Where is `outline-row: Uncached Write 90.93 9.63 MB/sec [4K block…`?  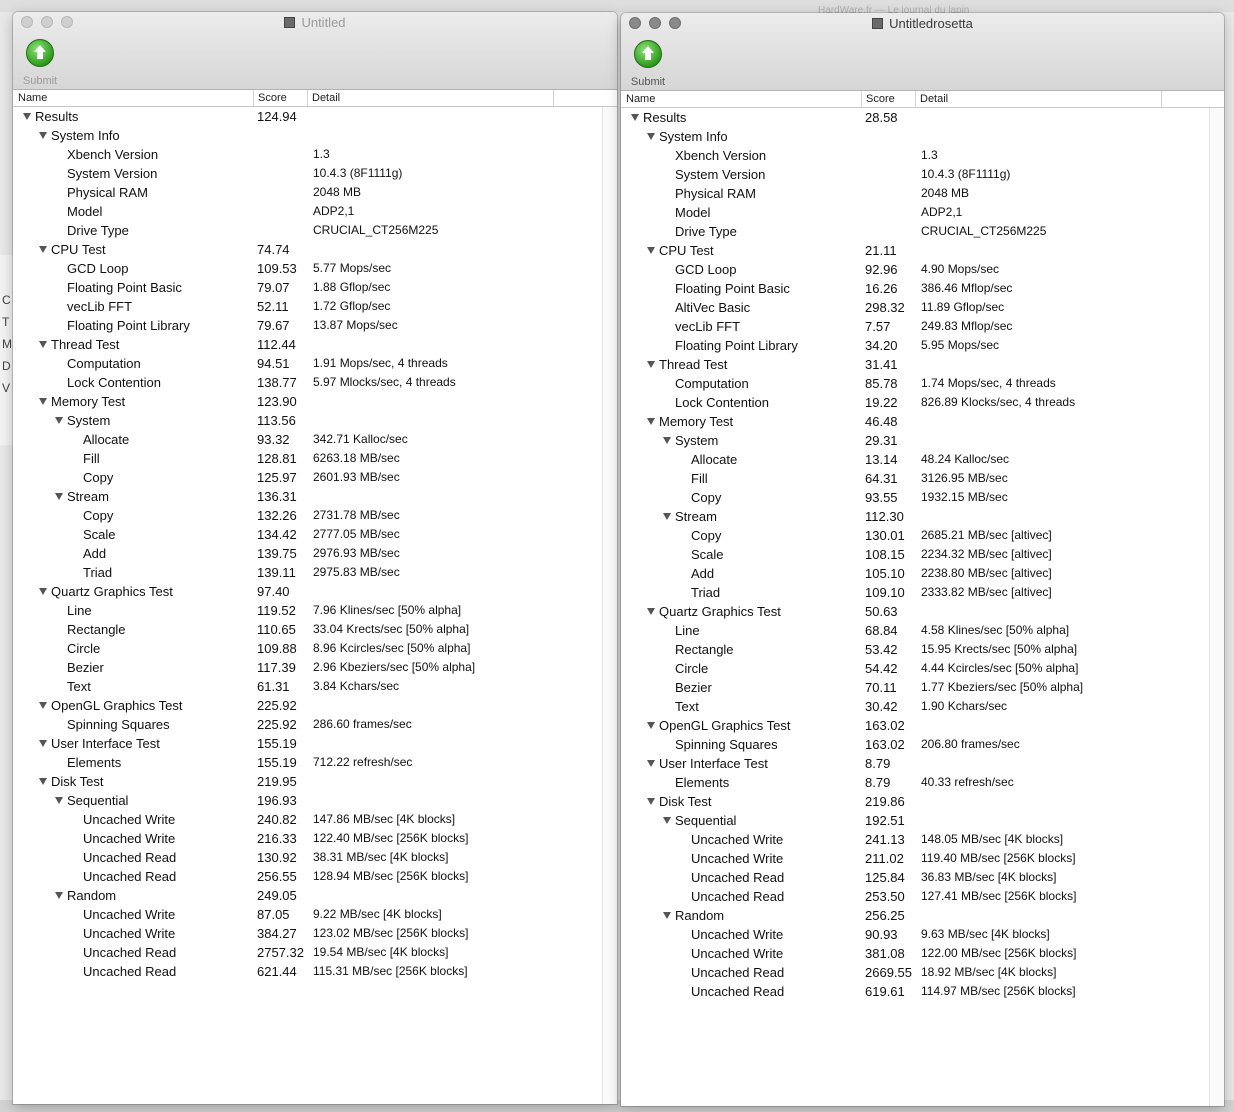
outline-row: Uncached Write 90.93 9.63 MB/sec [4K block… is located at coordinates (922, 934).